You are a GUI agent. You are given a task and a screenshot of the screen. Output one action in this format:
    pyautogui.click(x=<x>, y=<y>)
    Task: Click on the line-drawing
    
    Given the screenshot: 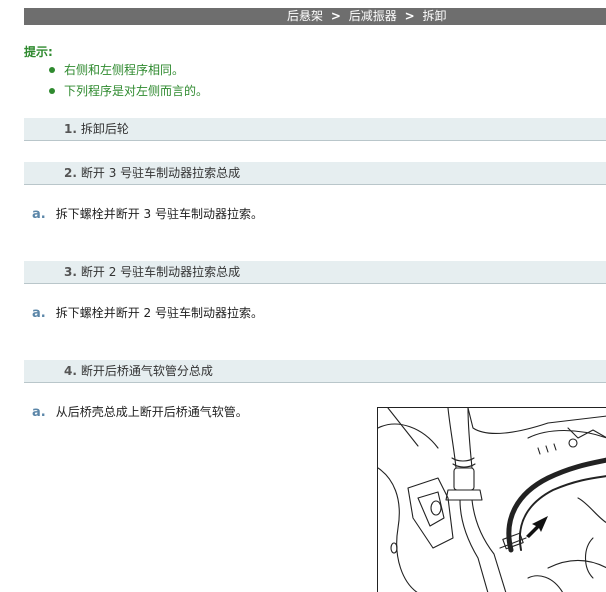 What is the action you would take?
    pyautogui.click(x=492, y=500)
    